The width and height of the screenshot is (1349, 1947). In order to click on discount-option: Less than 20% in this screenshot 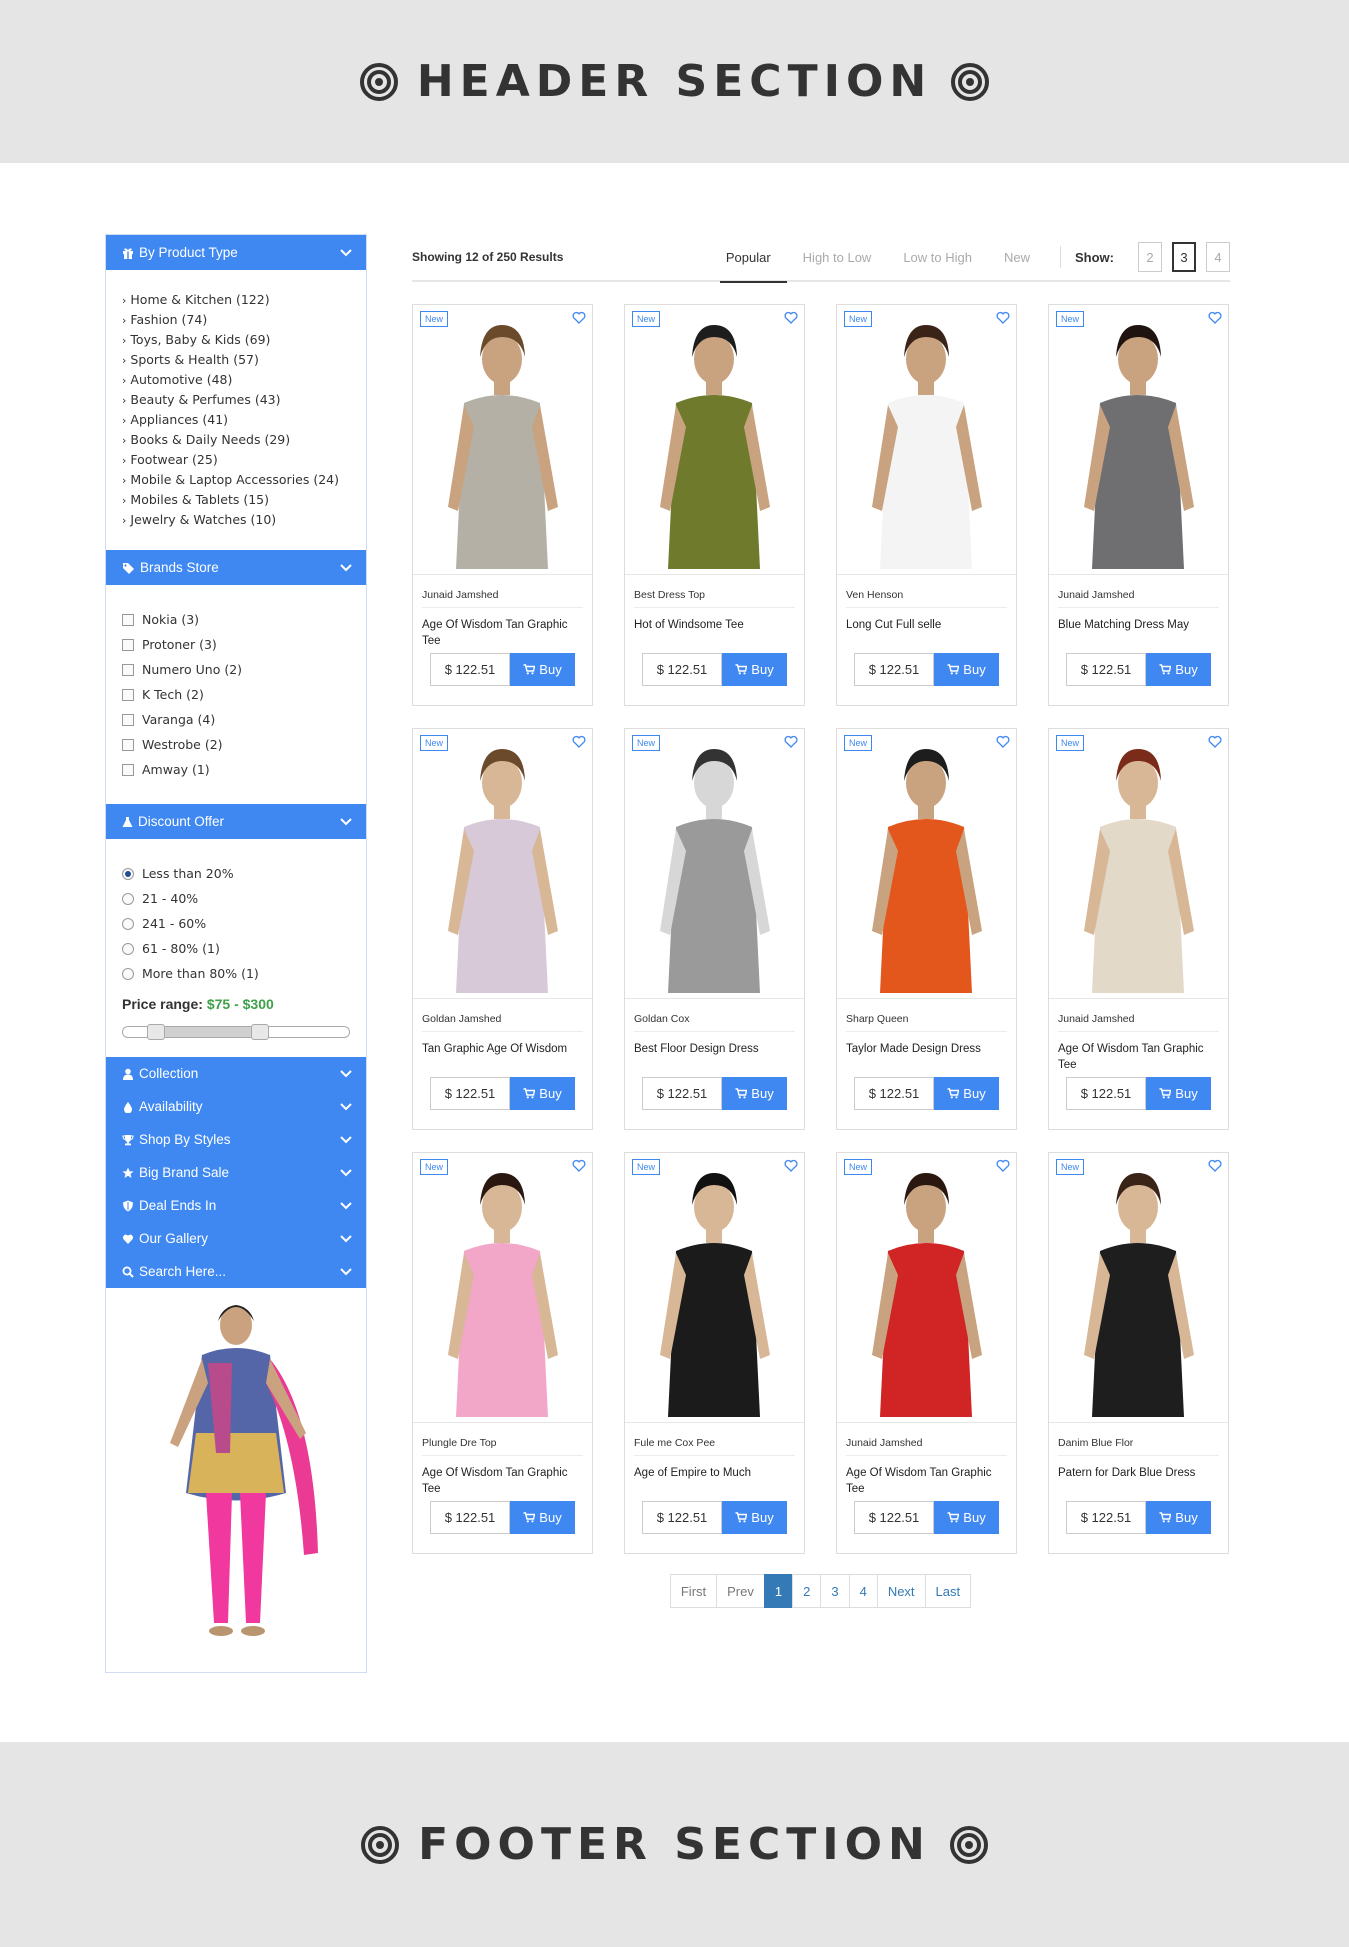, I will do `click(236, 873)`.